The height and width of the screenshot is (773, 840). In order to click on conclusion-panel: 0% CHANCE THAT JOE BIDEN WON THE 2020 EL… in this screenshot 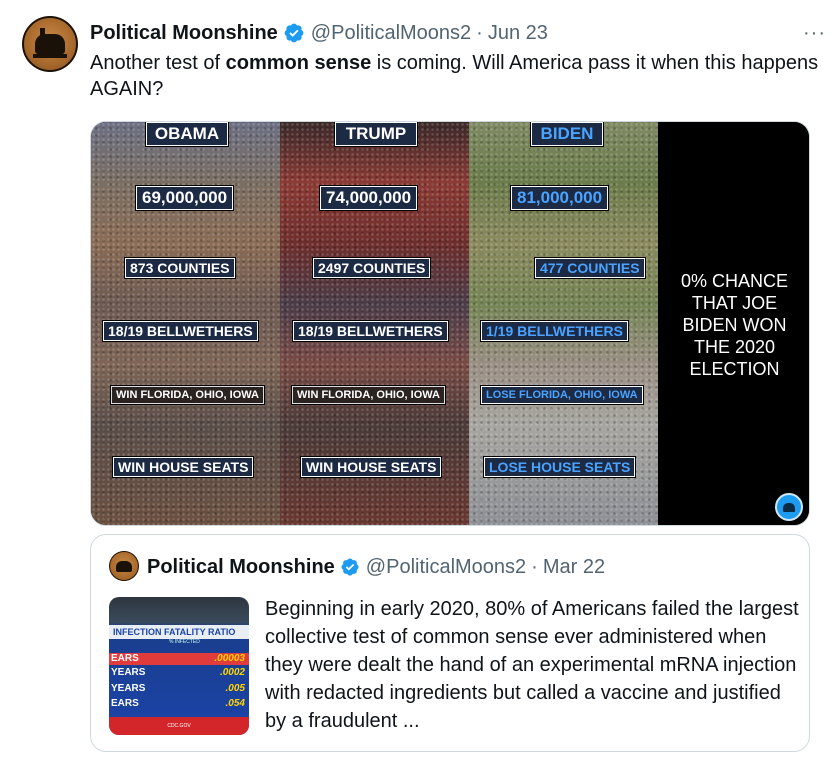, I will do `click(733, 323)`.